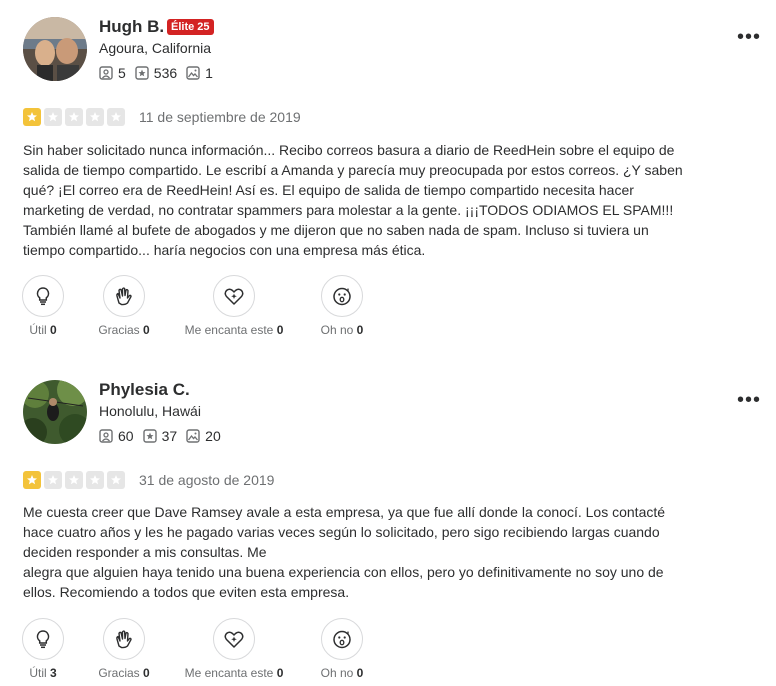  What do you see at coordinates (203, 436) in the screenshot?
I see `photos-stat: 20` at bounding box center [203, 436].